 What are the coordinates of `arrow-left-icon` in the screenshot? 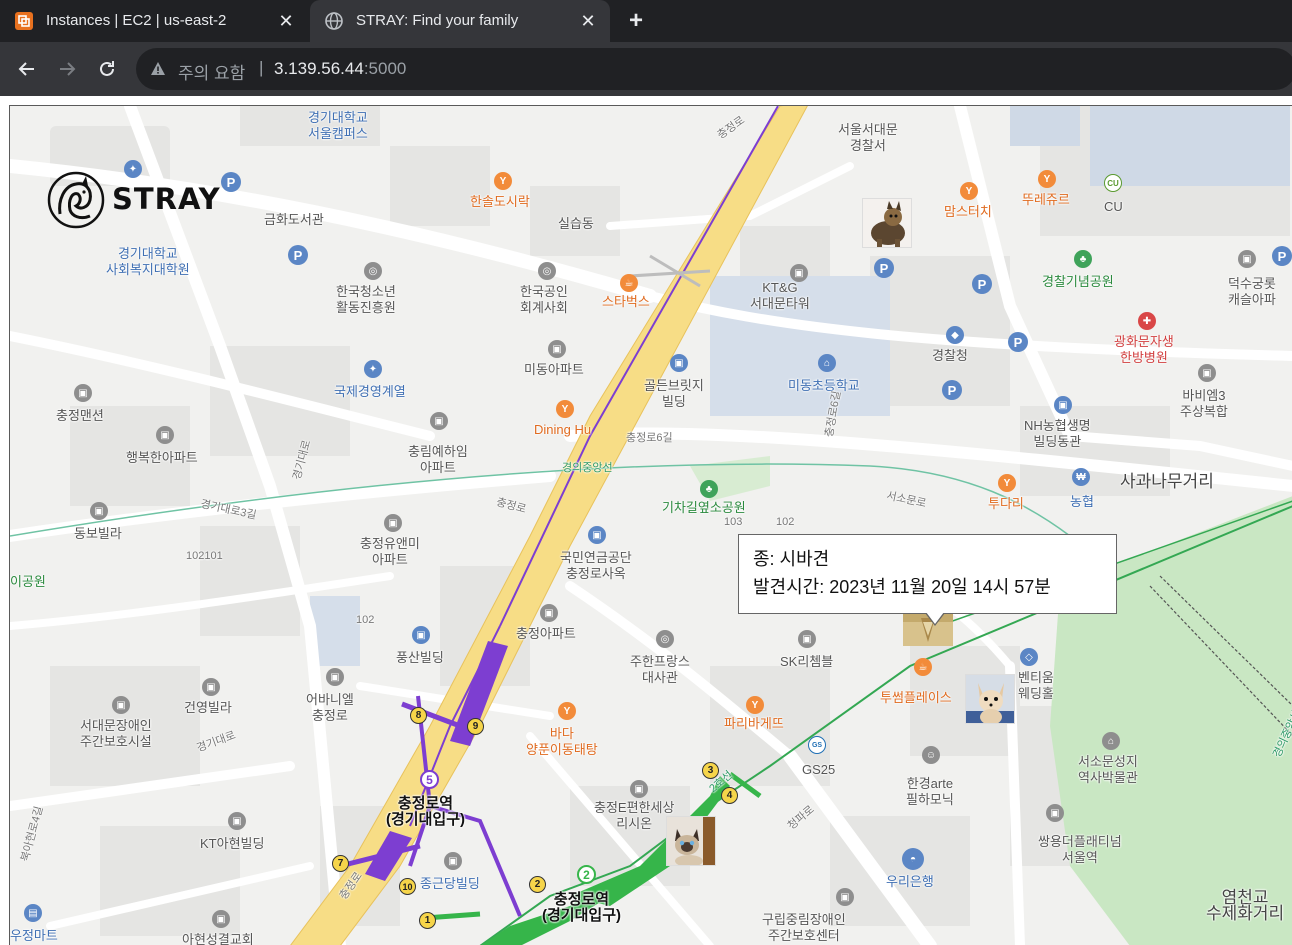 It's located at (26, 69).